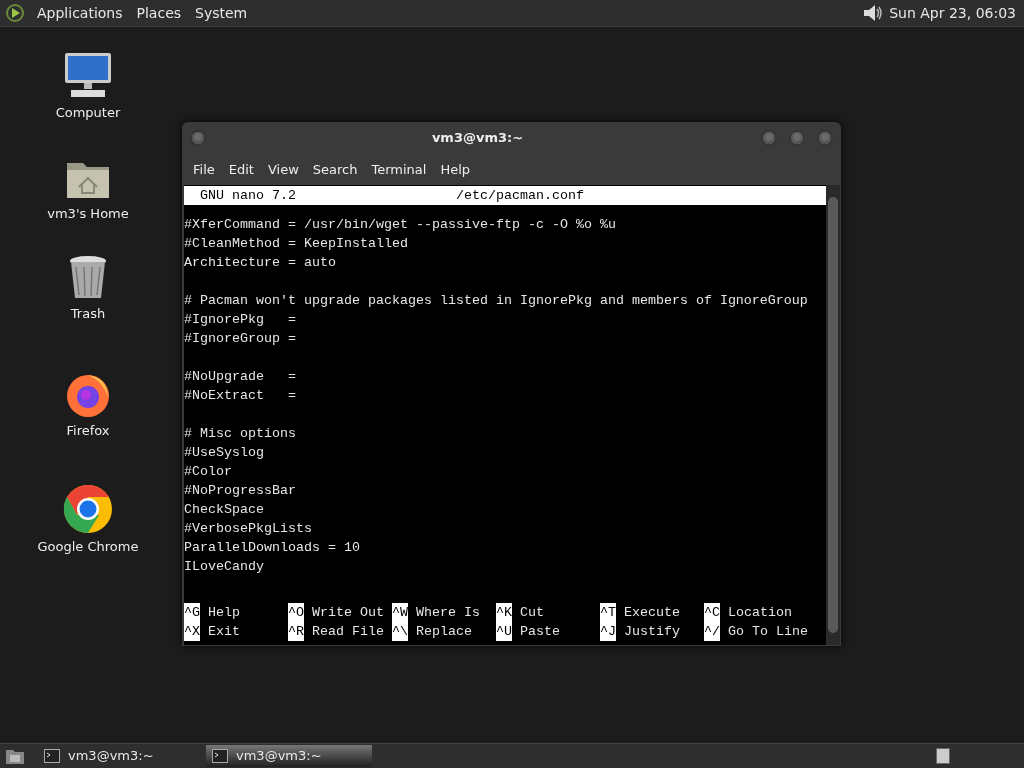  What do you see at coordinates (448, 613) in the screenshot?
I see `shortcut-label: Where Is` at bounding box center [448, 613].